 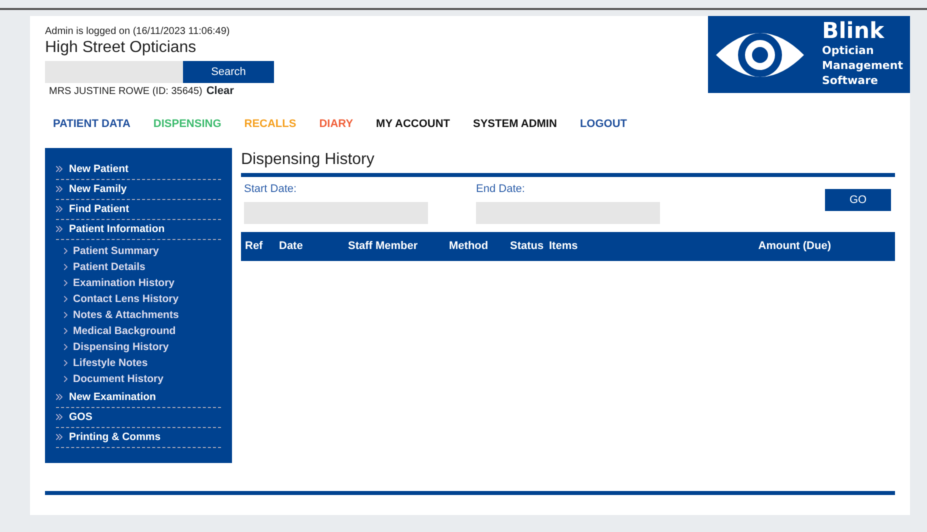 I want to click on sidebar-subitem: Document History, so click(x=138, y=380).